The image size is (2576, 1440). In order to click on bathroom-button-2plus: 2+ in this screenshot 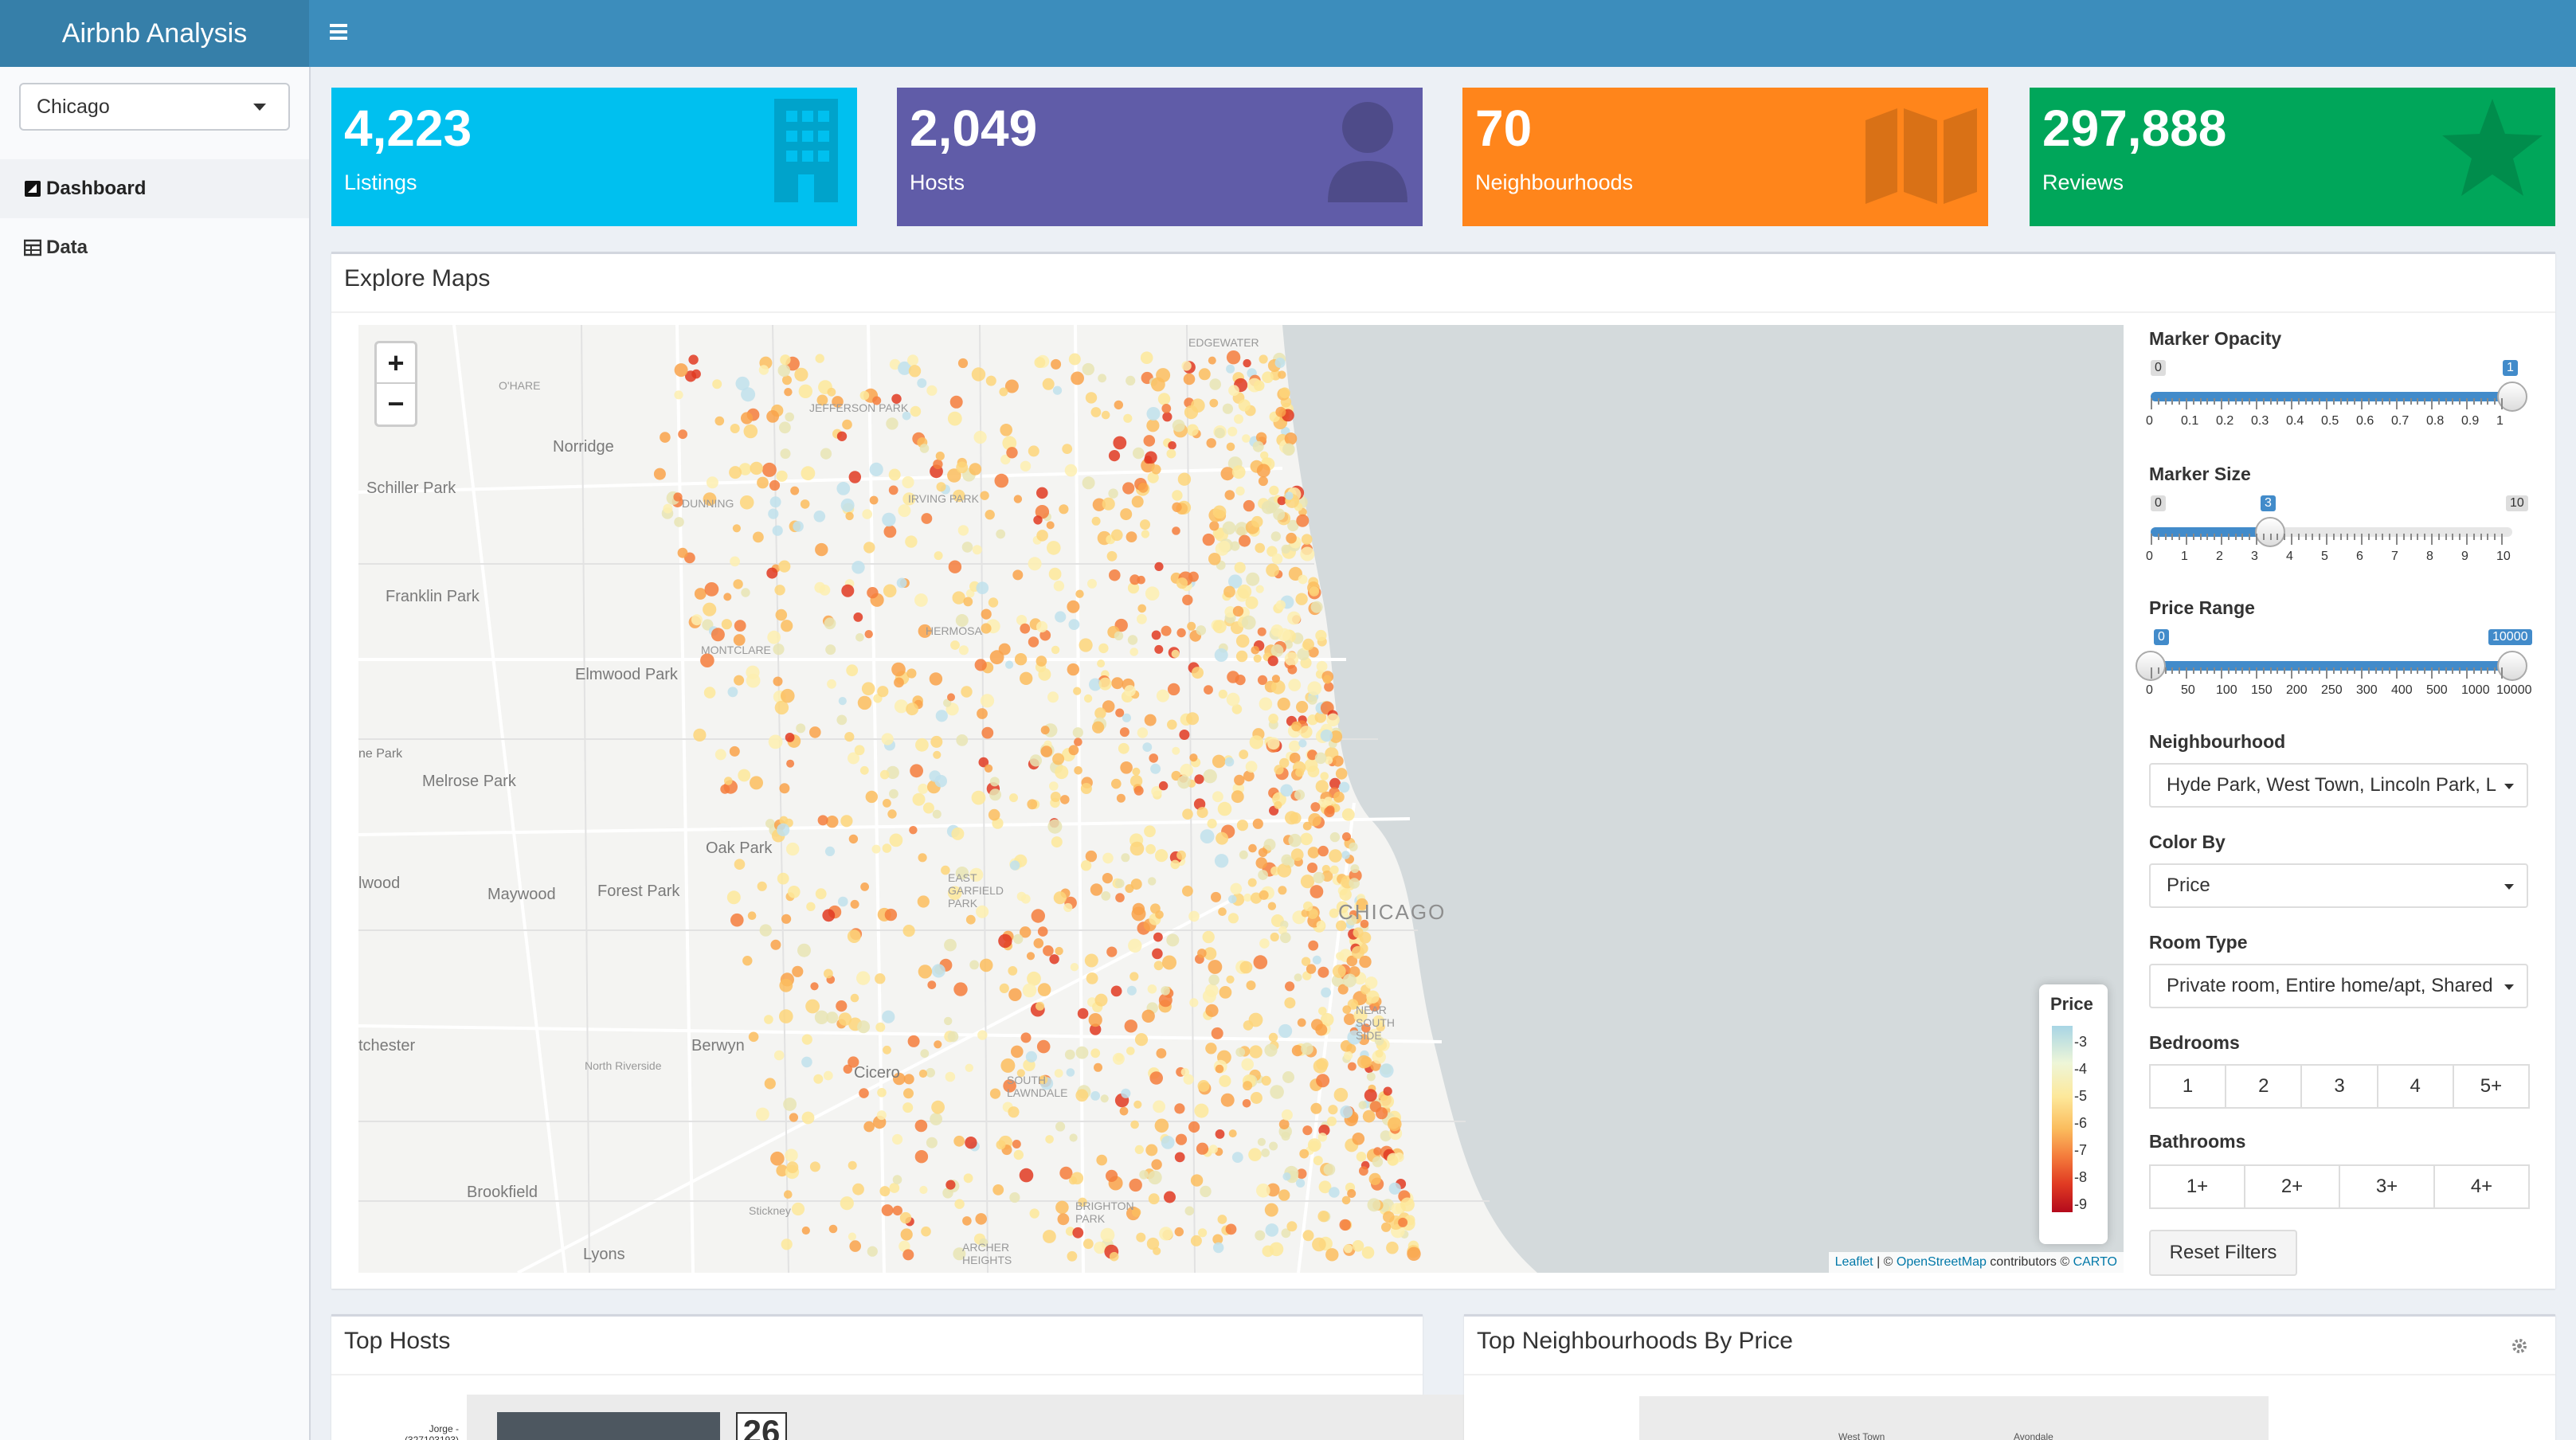, I will do `click(2292, 1186)`.